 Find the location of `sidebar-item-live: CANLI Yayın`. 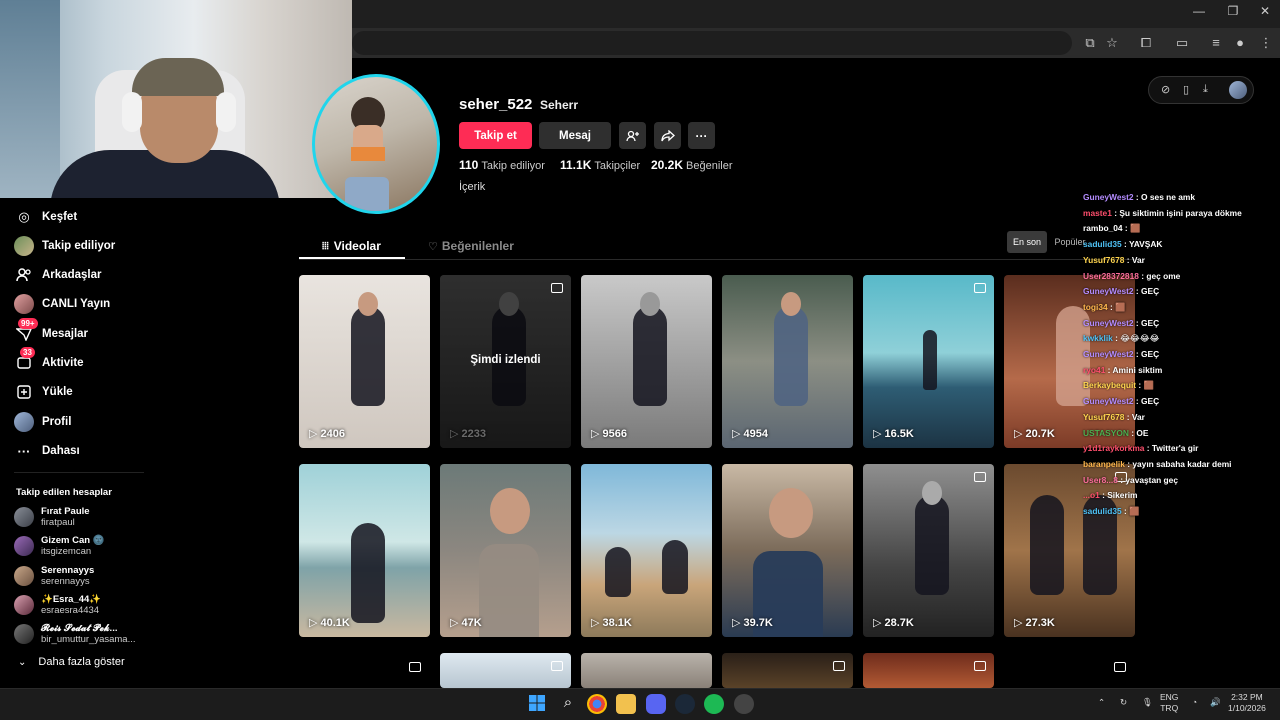

sidebar-item-live: CANLI Yayın is located at coordinates (62, 304).